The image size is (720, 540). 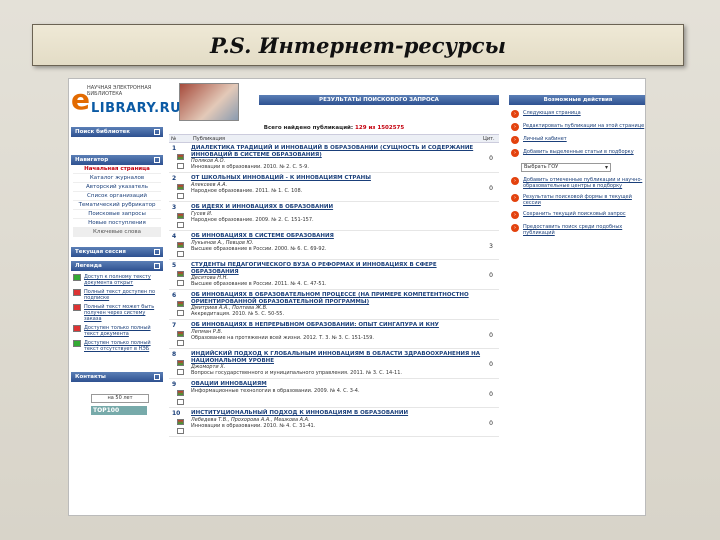 I want to click on top100-counter: TOP100, so click(x=119, y=410).